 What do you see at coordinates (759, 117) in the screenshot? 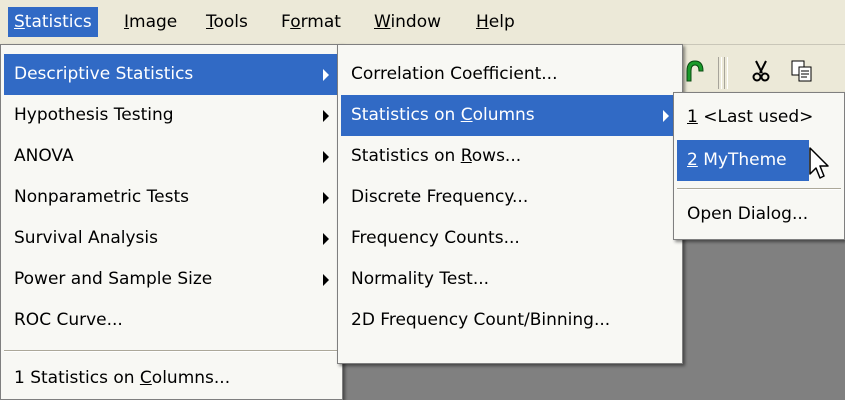
I see `menu-item-last-used: 1 <Last used>` at bounding box center [759, 117].